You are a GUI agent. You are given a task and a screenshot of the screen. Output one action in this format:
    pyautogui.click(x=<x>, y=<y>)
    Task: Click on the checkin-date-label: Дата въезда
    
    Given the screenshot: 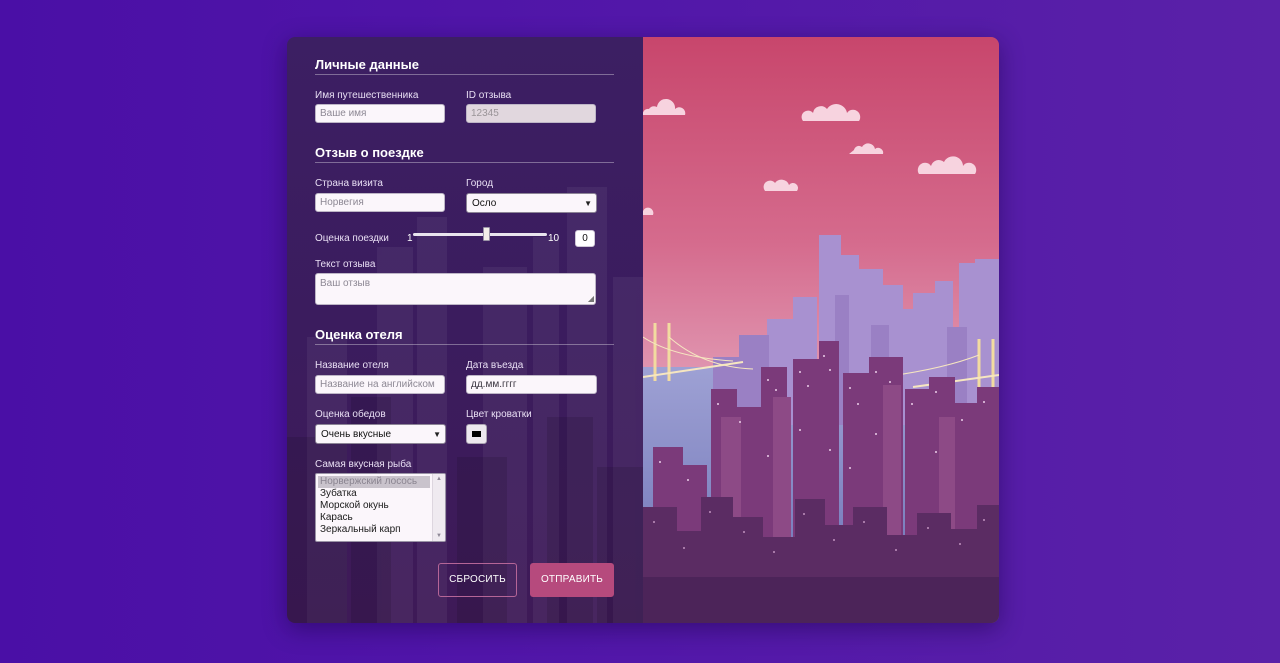 What is the action you would take?
    pyautogui.click(x=495, y=365)
    